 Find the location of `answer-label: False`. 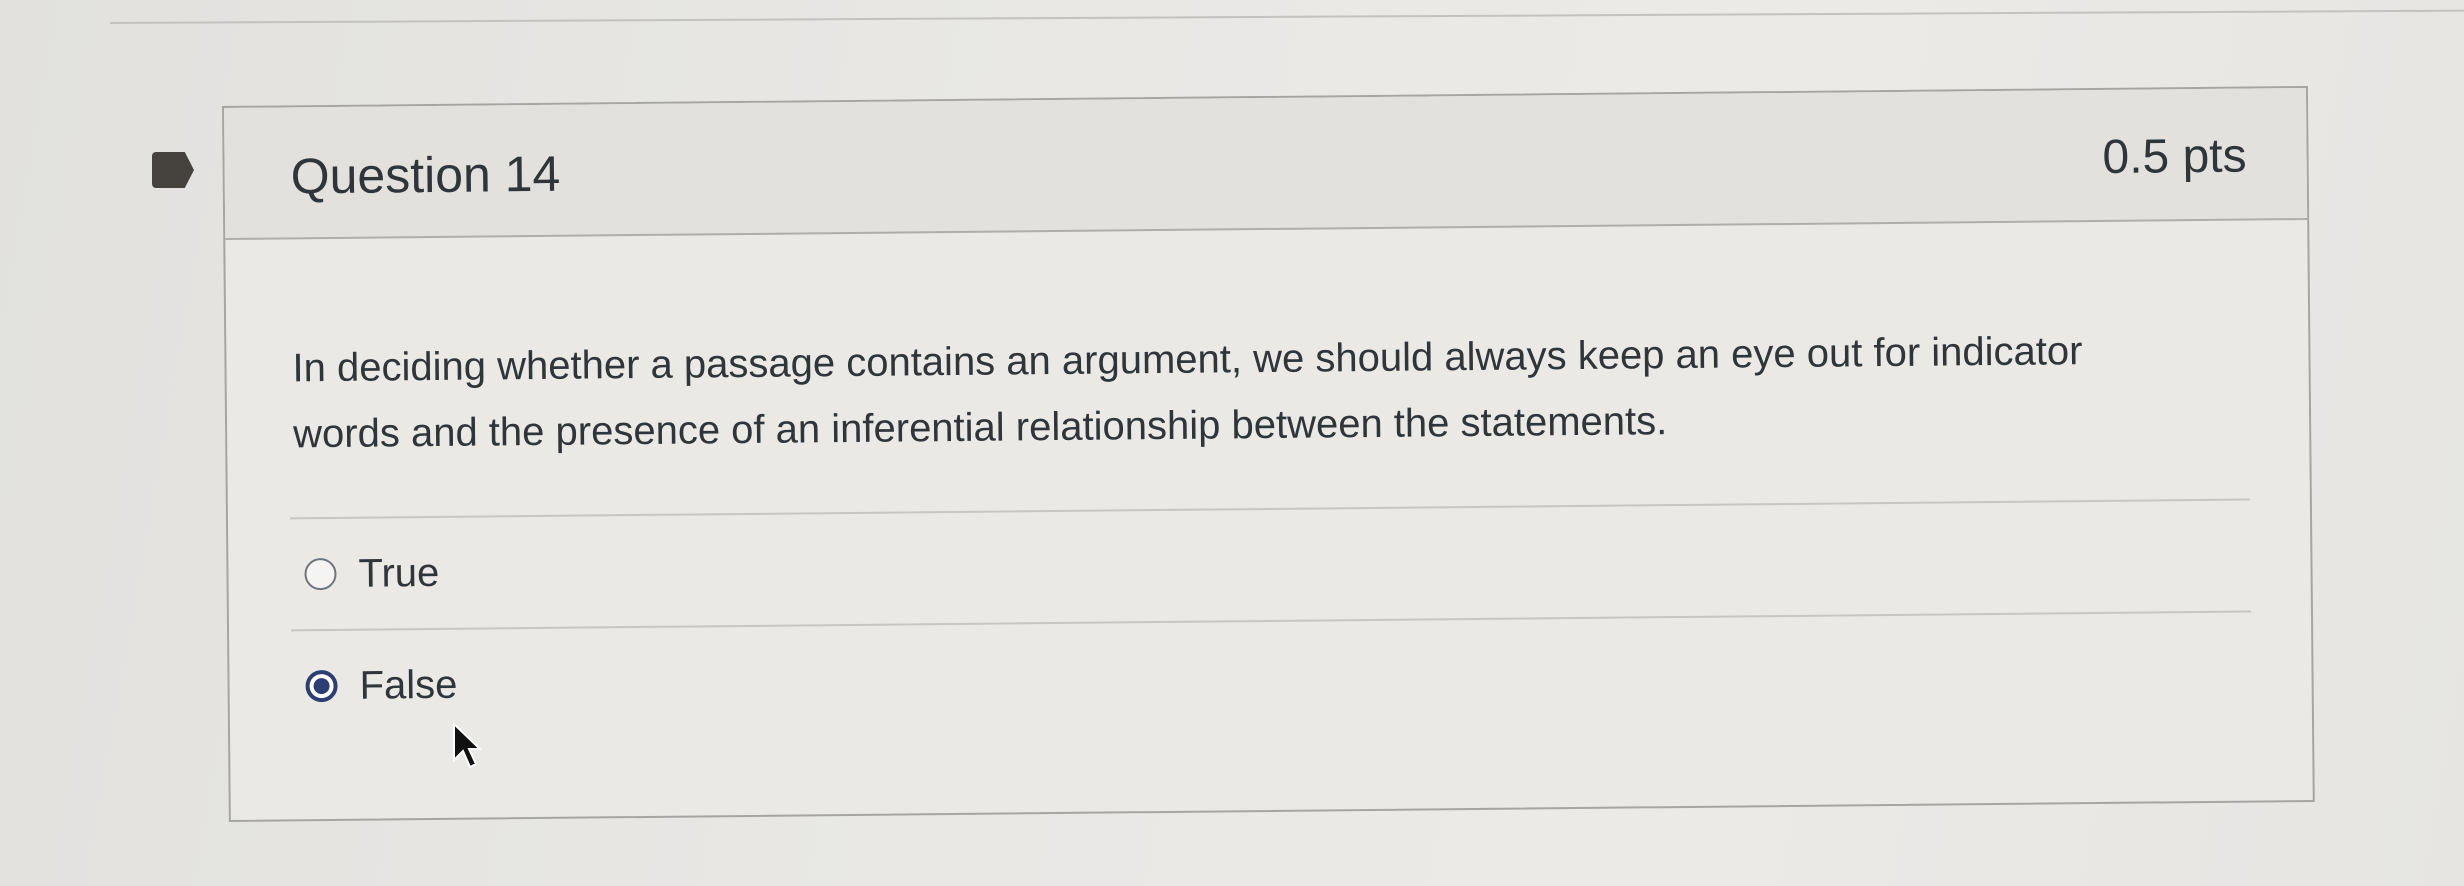

answer-label: False is located at coordinates (408, 685).